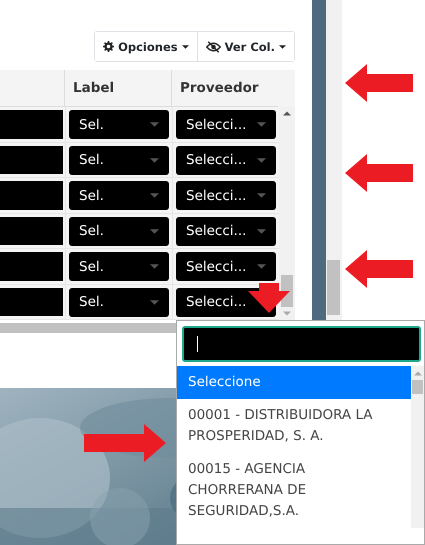  Describe the element at coordinates (213, 46) in the screenshot. I see `eye-slash-icon` at that location.